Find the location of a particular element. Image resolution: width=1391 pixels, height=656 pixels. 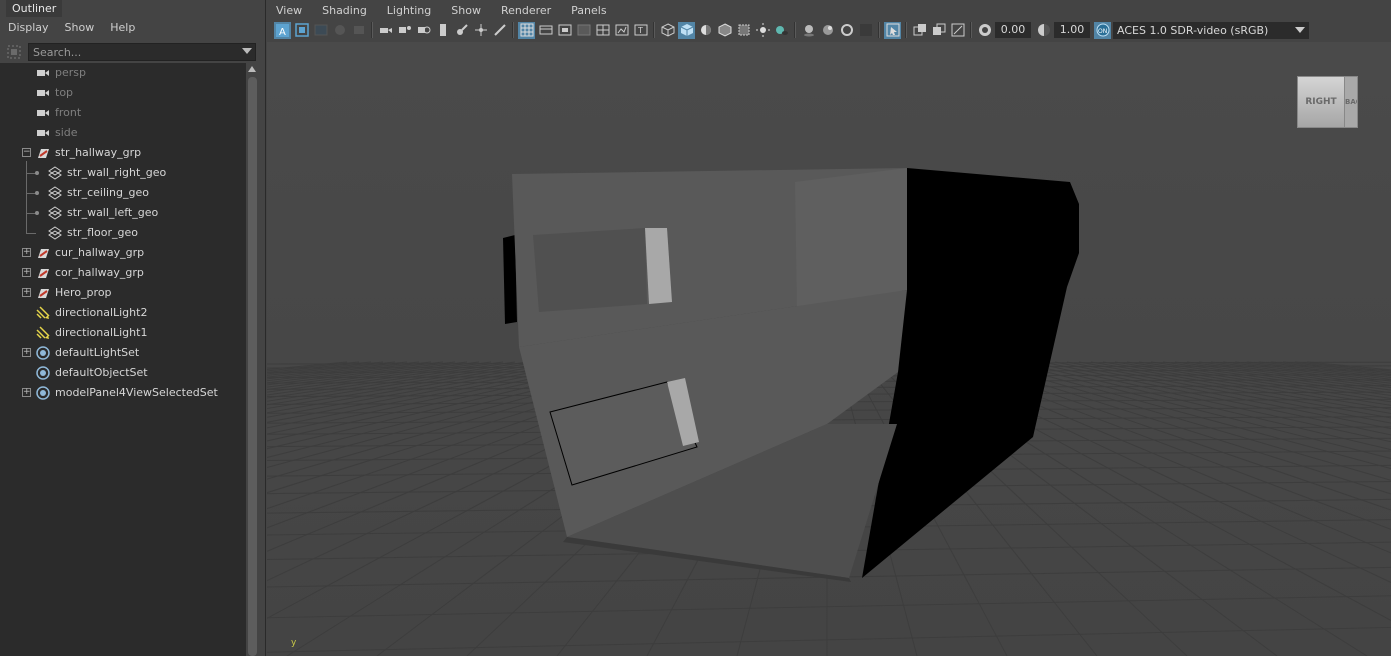

grease-pencil-icon is located at coordinates (461, 30).